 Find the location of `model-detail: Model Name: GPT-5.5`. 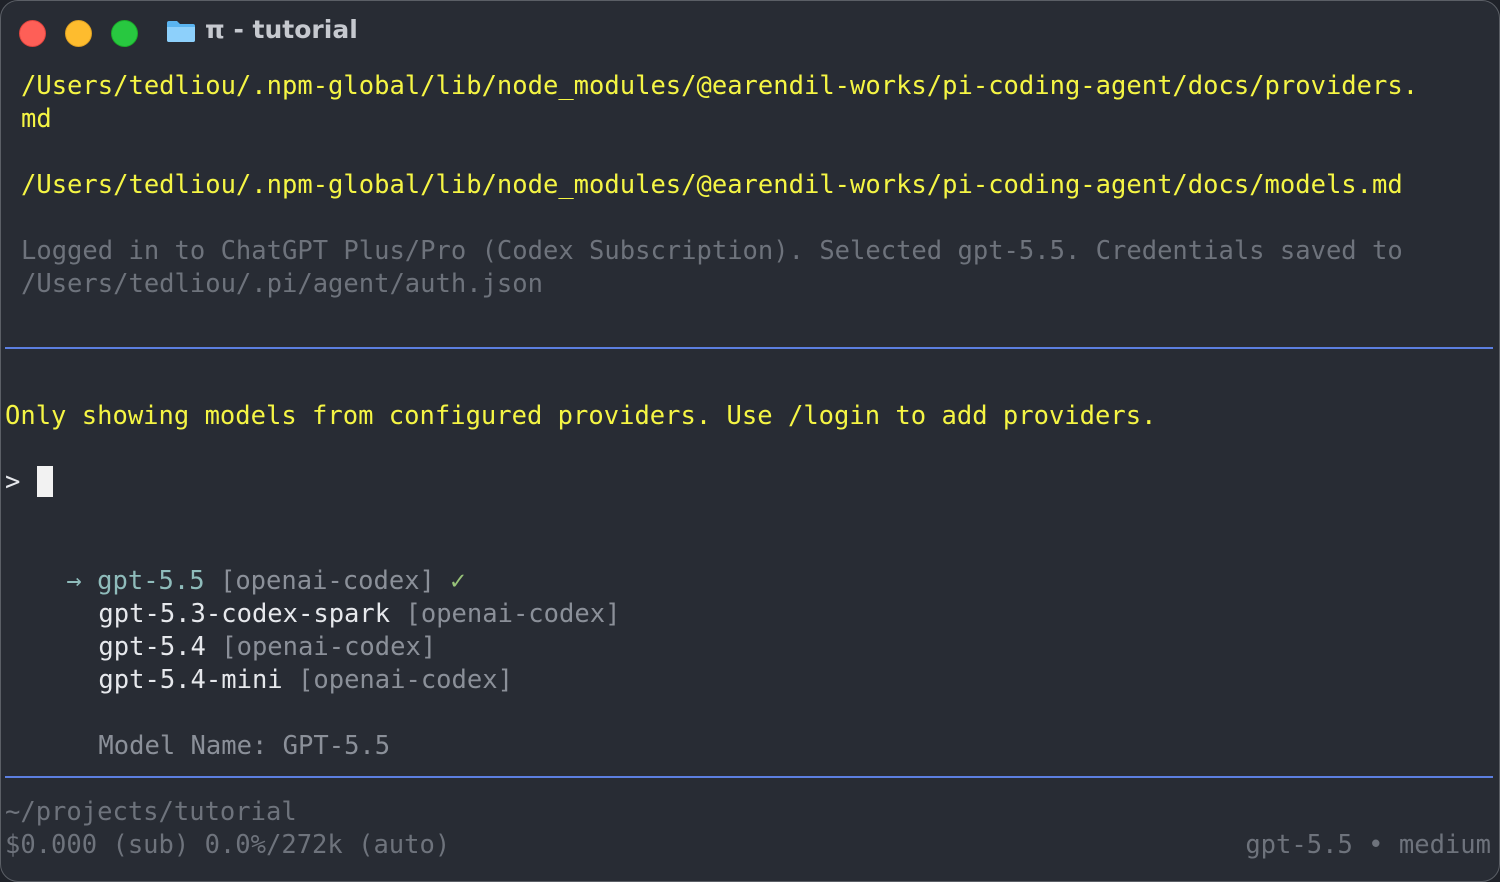

model-detail: Model Name: GPT-5.5 is located at coordinates (213, 729).